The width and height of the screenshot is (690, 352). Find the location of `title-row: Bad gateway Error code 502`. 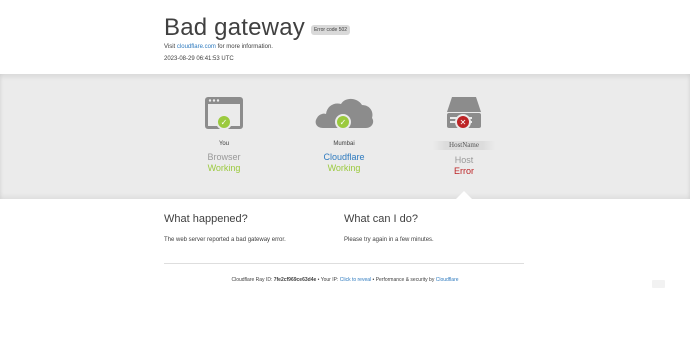

title-row: Bad gateway Error code 502 is located at coordinates (257, 28).